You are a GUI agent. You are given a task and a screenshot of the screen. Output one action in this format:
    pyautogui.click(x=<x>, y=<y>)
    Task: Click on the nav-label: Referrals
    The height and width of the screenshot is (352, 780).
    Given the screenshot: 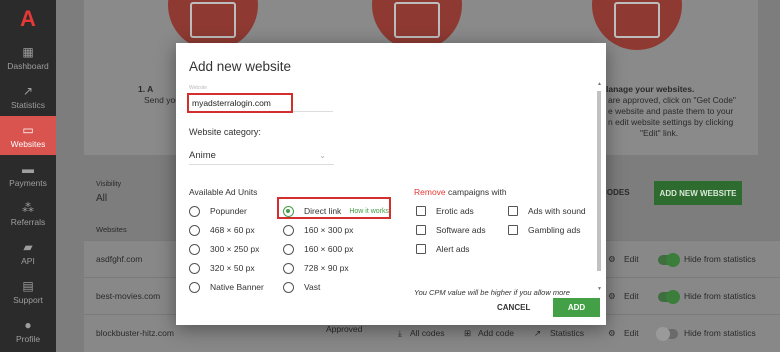 What is the action you would take?
    pyautogui.click(x=28, y=221)
    